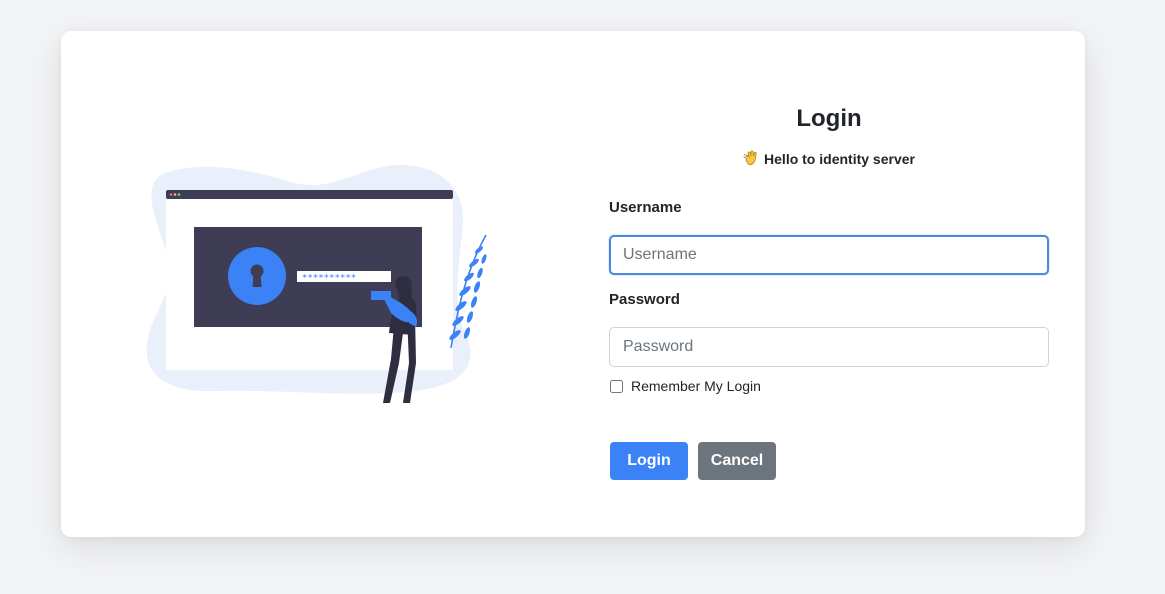 Image resolution: width=1165 pixels, height=594 pixels. What do you see at coordinates (696, 386) in the screenshot?
I see `remember-login-label: Remember My Login` at bounding box center [696, 386].